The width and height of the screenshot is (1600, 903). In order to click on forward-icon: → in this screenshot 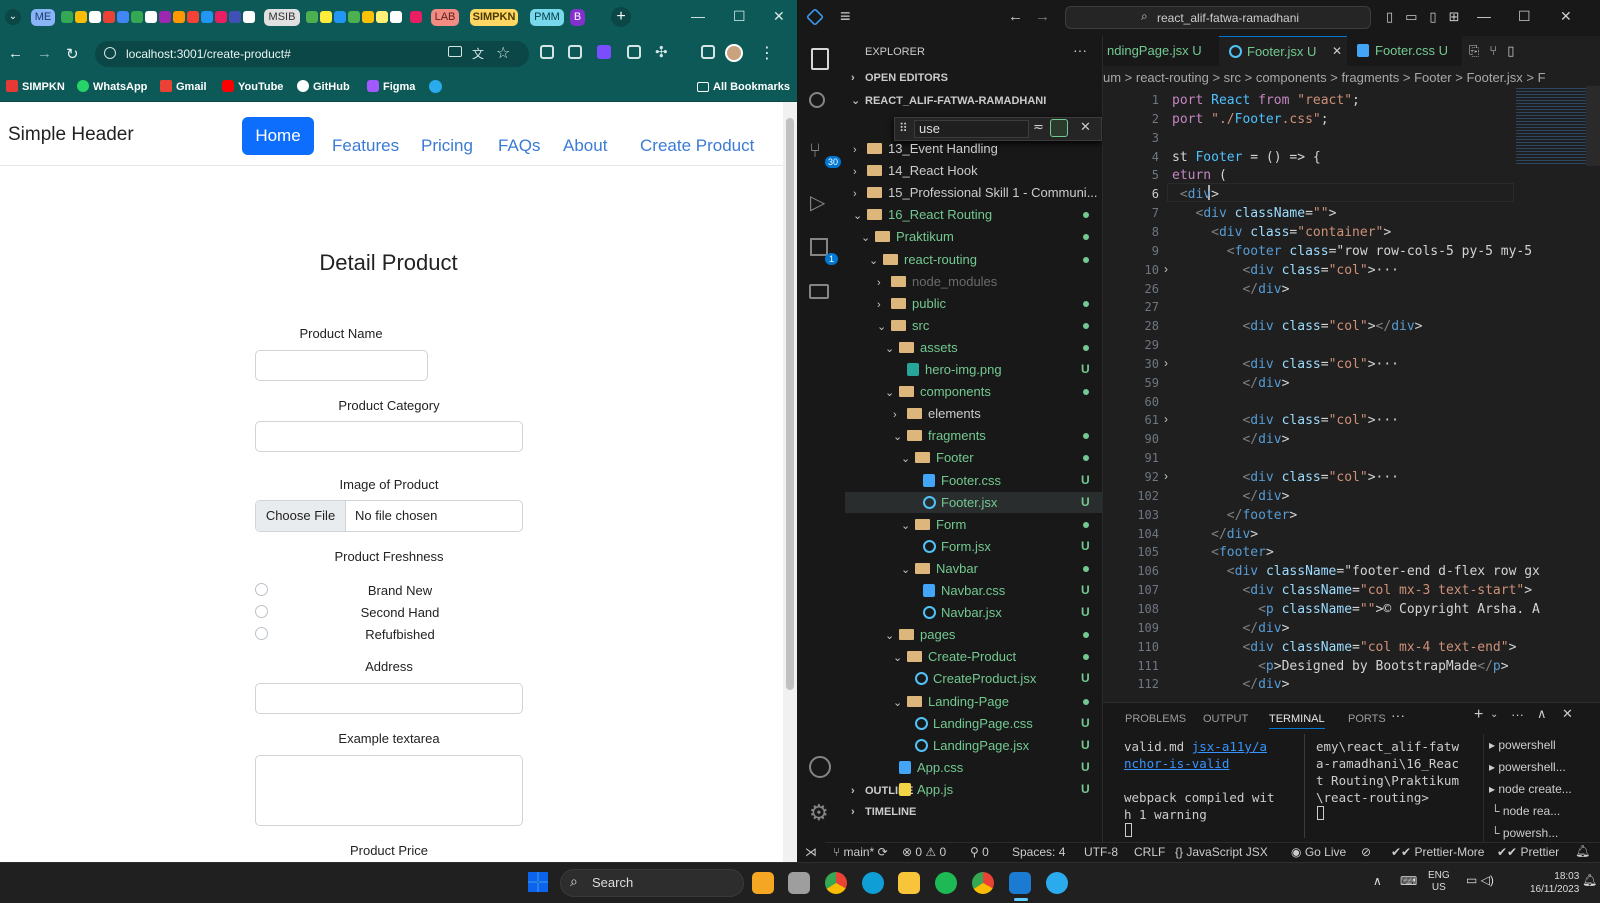, I will do `click(44, 53)`.